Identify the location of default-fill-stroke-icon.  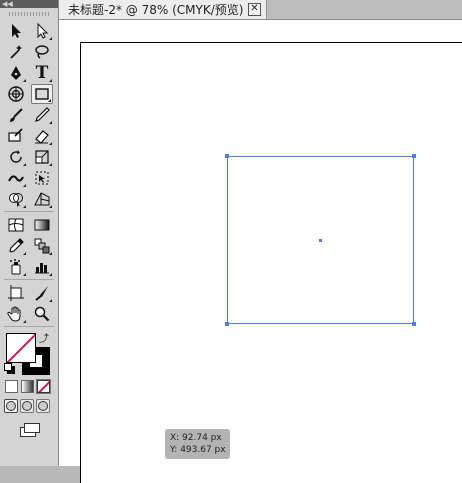
(9, 368).